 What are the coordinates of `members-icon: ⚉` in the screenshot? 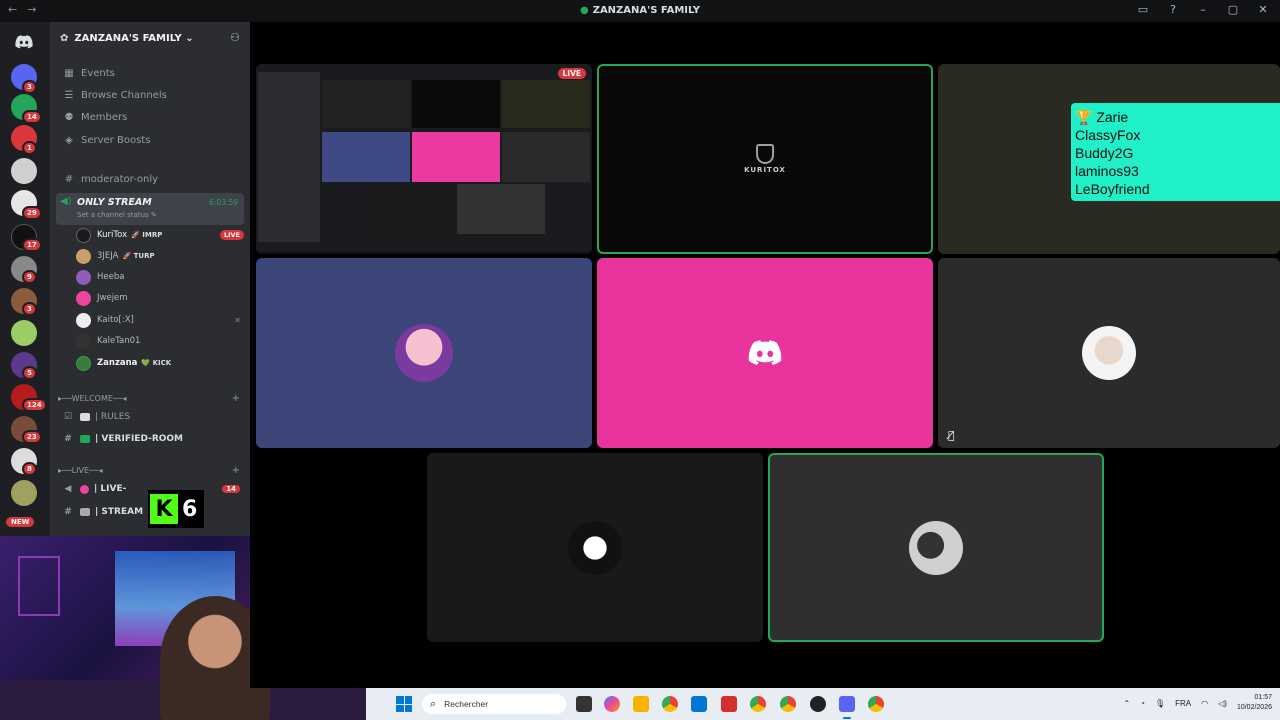 It's located at (69, 117).